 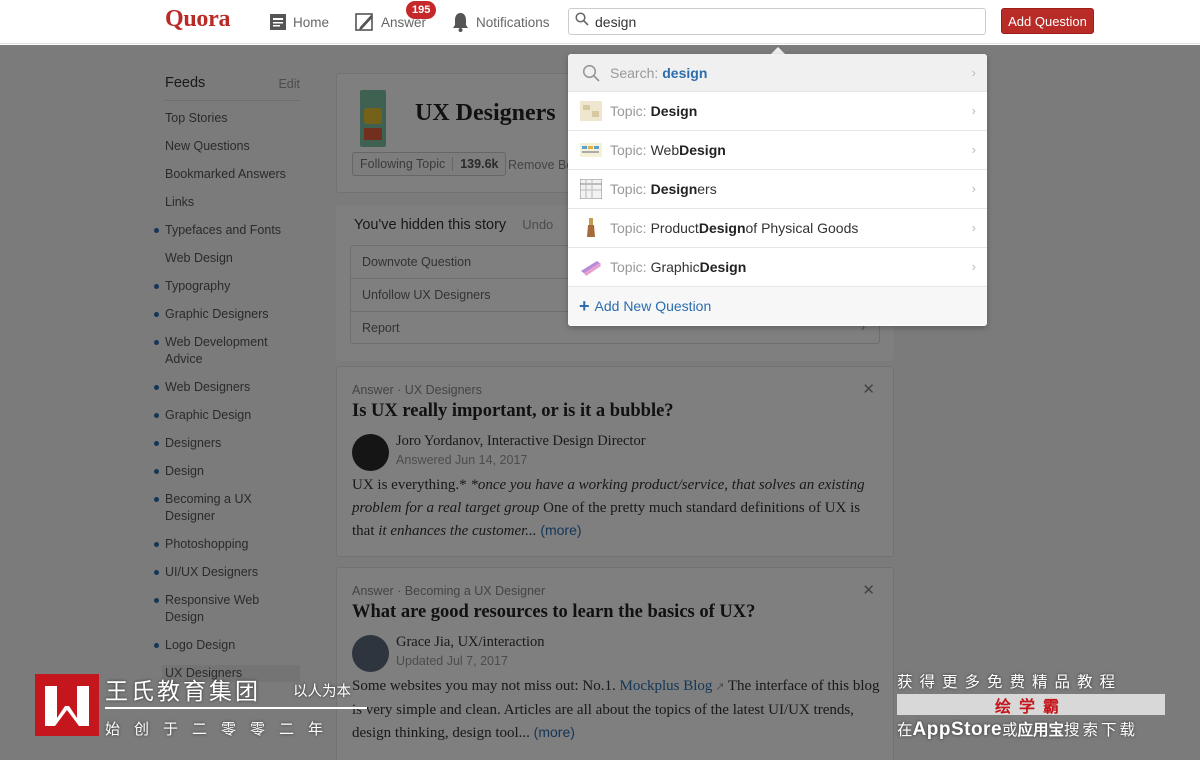 I want to click on quora-logo: Quora, so click(x=197, y=19).